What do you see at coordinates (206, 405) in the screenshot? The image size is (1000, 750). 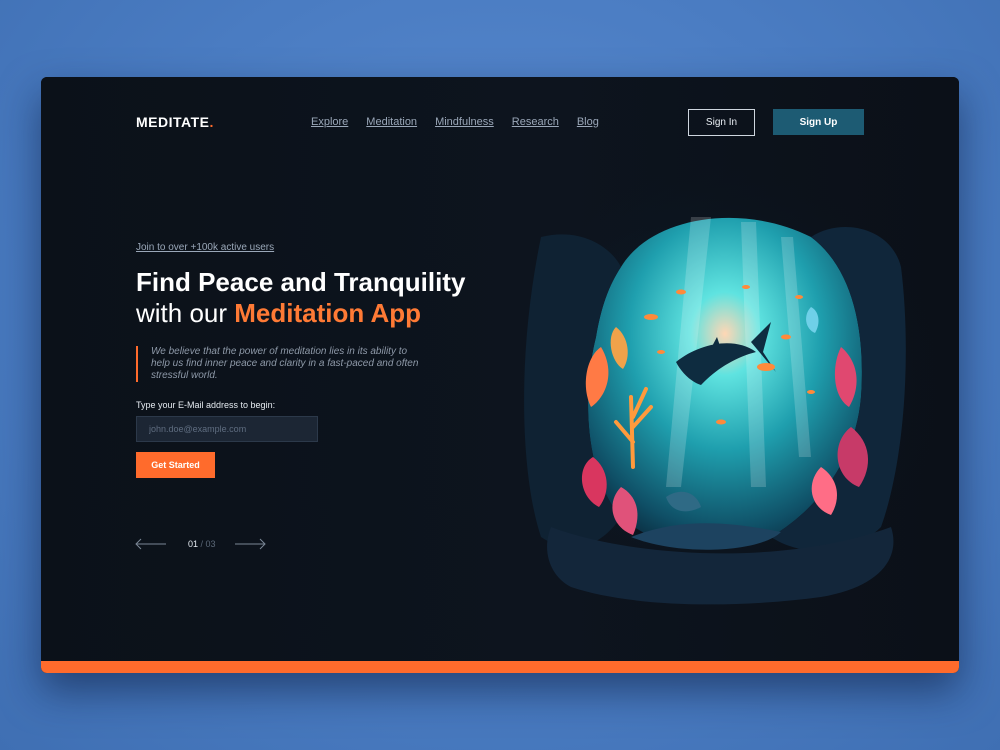 I see `email-label: Type your E-Mail address to begin:` at bounding box center [206, 405].